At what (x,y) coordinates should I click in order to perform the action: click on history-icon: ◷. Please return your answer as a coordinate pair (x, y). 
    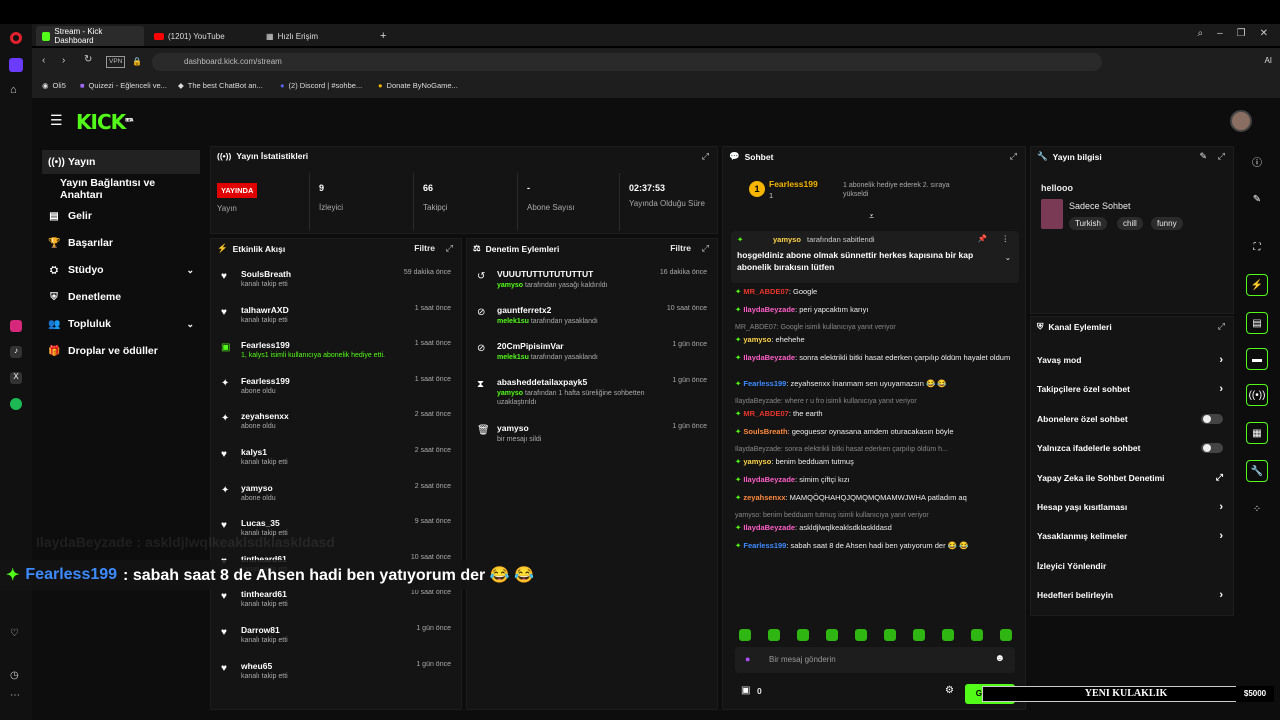
    Looking at the image, I should click on (14, 675).